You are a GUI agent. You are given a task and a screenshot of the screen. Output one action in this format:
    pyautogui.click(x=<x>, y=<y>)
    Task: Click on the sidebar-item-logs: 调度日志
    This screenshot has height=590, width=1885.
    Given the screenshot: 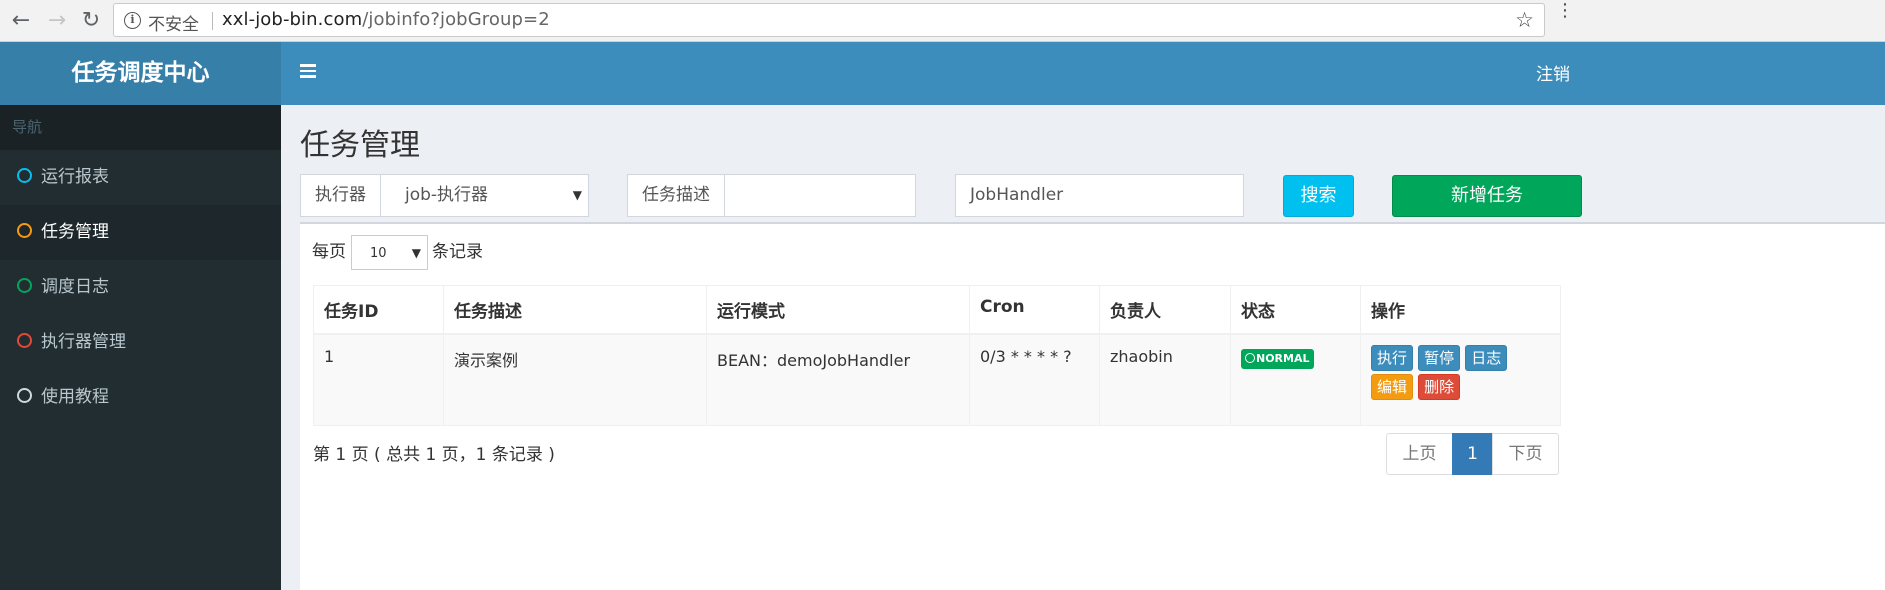 What is the action you would take?
    pyautogui.click(x=140, y=287)
    